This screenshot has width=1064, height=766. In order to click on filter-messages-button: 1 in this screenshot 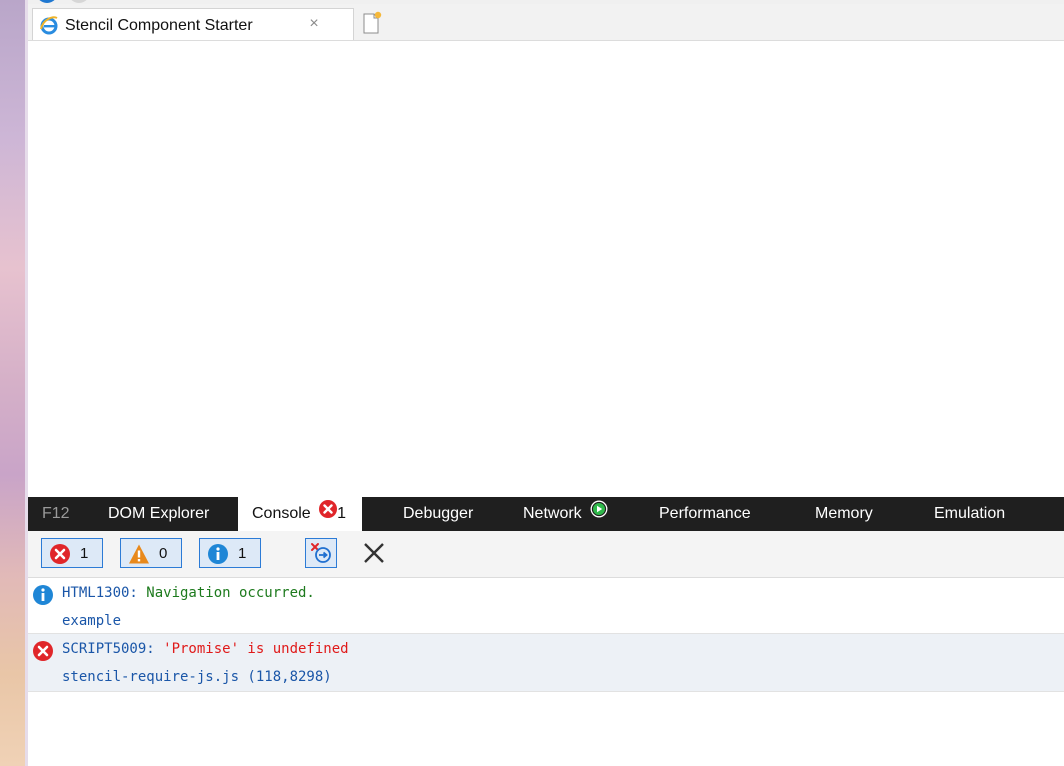, I will do `click(230, 553)`.